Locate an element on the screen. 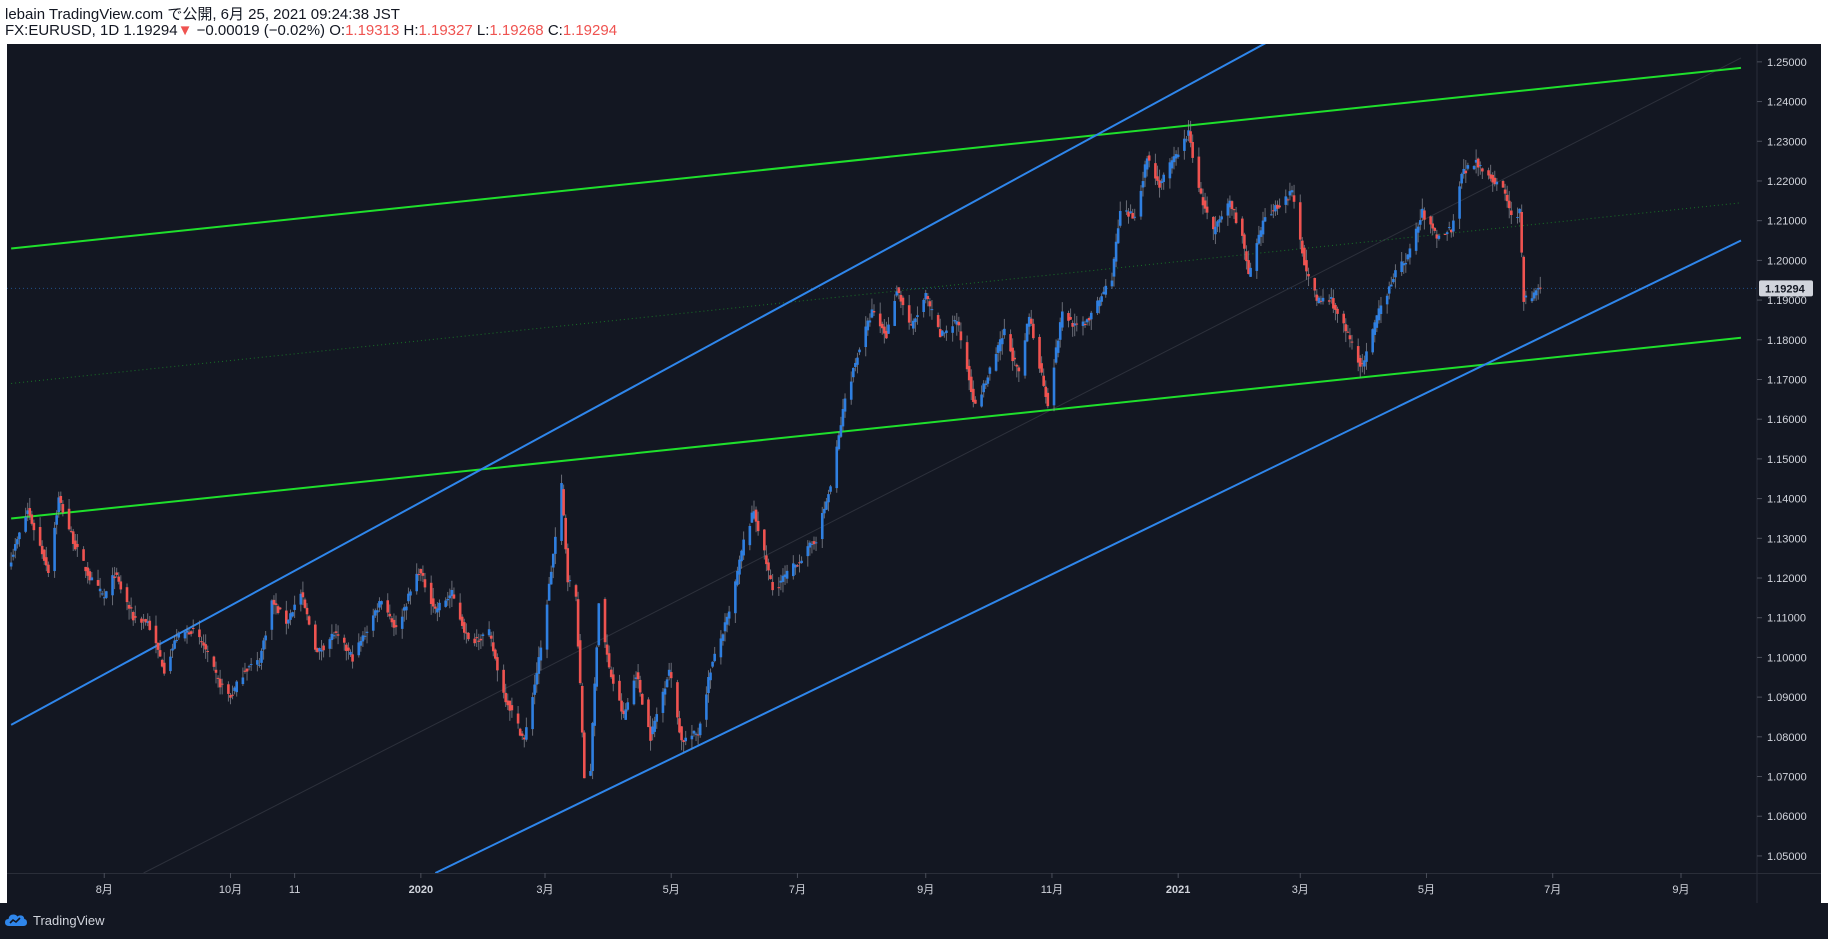 The image size is (1828, 939). time-axis: 8月 10月 11 2020 3月 5月 7月 9月 11月 2021 3月 5月 7月 9月 is located at coordinates (893, 884).